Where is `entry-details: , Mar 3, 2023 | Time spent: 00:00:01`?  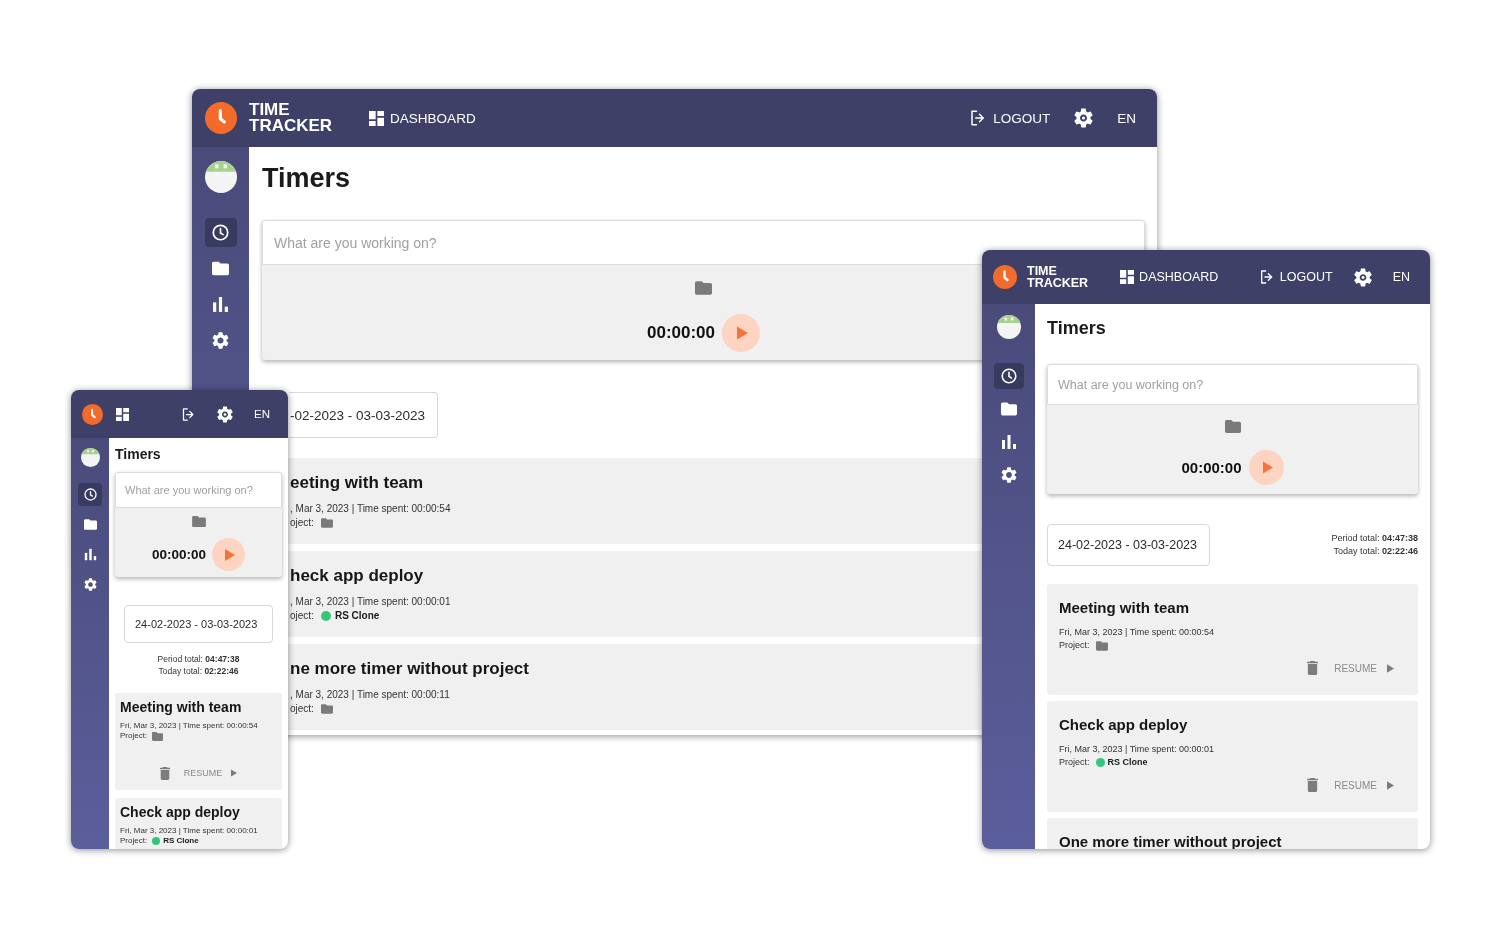 entry-details: , Mar 3, 2023 | Time spent: 00:00:01 is located at coordinates (370, 602).